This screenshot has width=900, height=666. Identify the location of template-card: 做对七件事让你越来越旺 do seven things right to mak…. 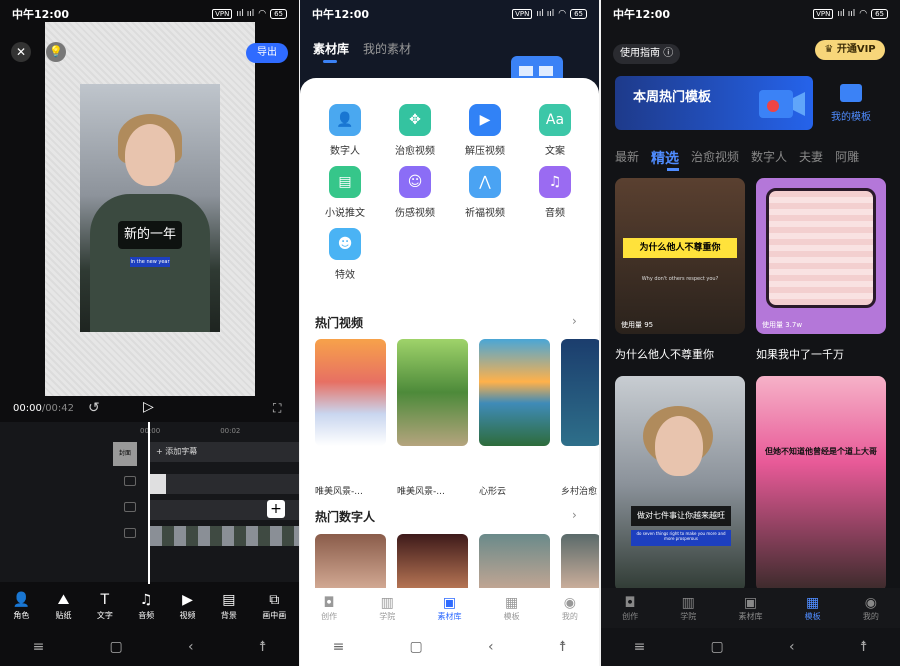
(680, 484).